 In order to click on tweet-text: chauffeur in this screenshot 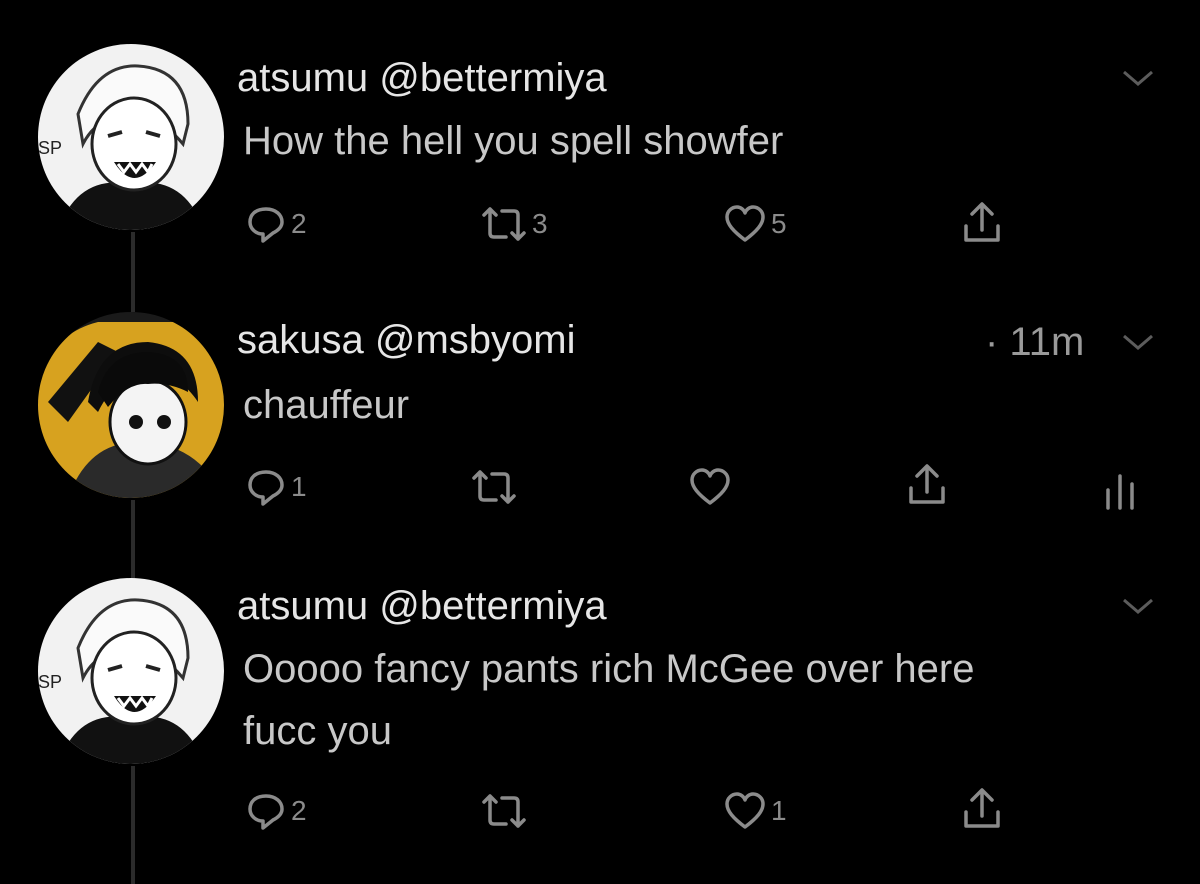, I will do `click(326, 405)`.